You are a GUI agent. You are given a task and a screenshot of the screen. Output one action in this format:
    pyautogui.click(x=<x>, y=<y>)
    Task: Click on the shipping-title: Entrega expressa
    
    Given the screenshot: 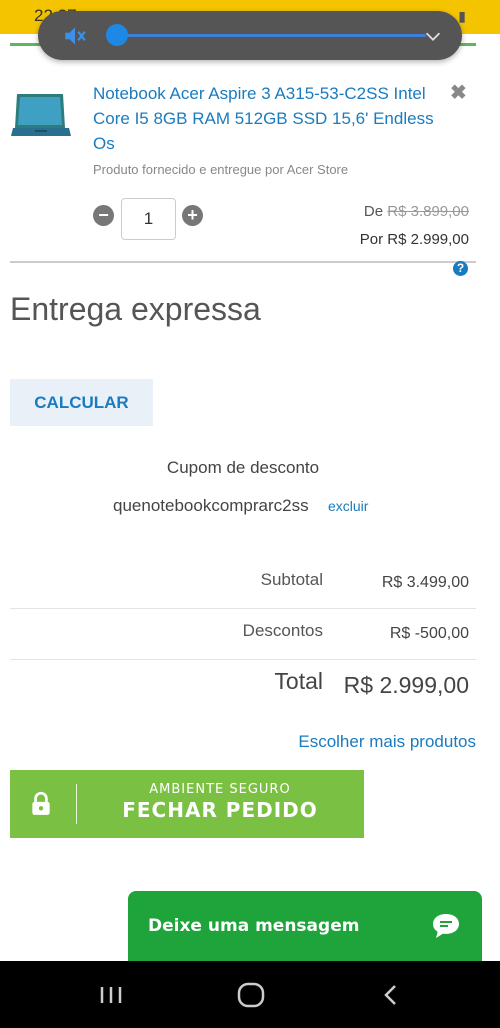 What is the action you would take?
    pyautogui.click(x=135, y=309)
    